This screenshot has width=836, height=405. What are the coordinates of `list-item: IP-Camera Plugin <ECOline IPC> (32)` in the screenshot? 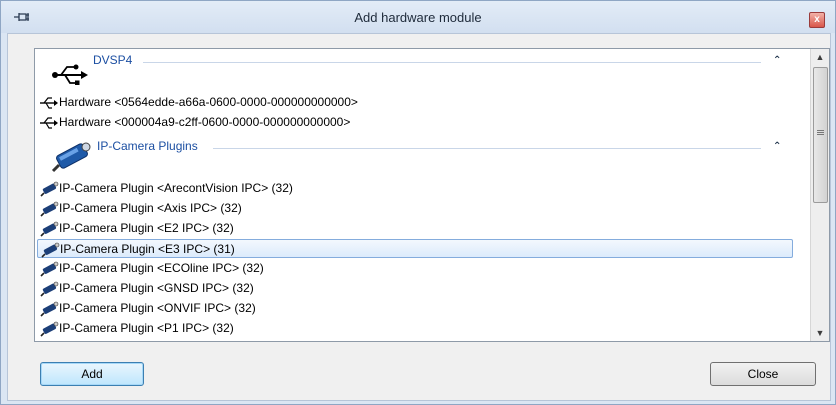 It's located at (415, 268).